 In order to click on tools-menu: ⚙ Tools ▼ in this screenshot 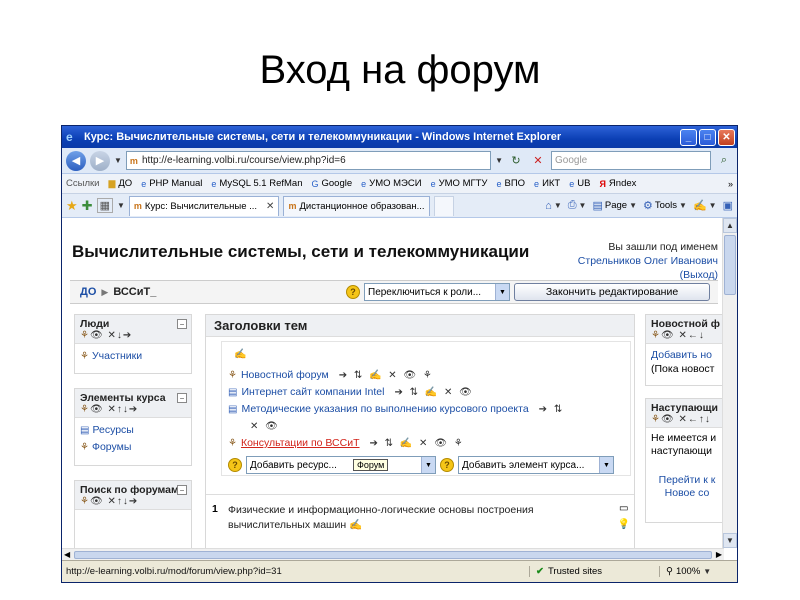, I will do `click(665, 205)`.